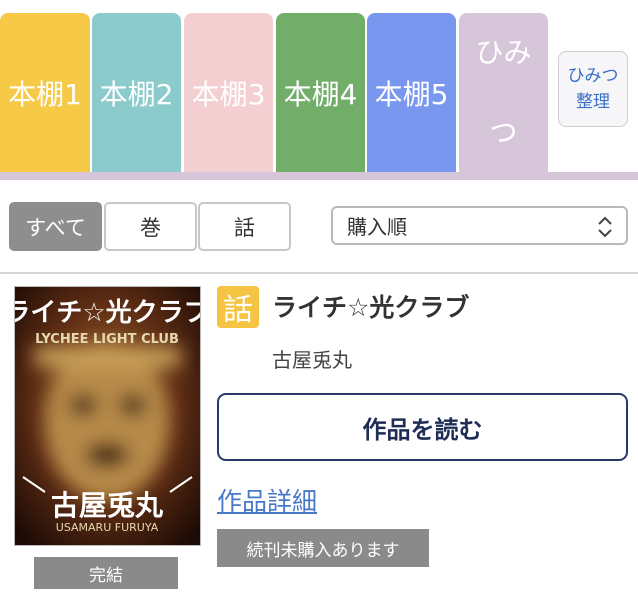 Image resolution: width=638 pixels, height=594 pixels. I want to click on cover-roman-author: USAMARU FURUYA, so click(107, 527).